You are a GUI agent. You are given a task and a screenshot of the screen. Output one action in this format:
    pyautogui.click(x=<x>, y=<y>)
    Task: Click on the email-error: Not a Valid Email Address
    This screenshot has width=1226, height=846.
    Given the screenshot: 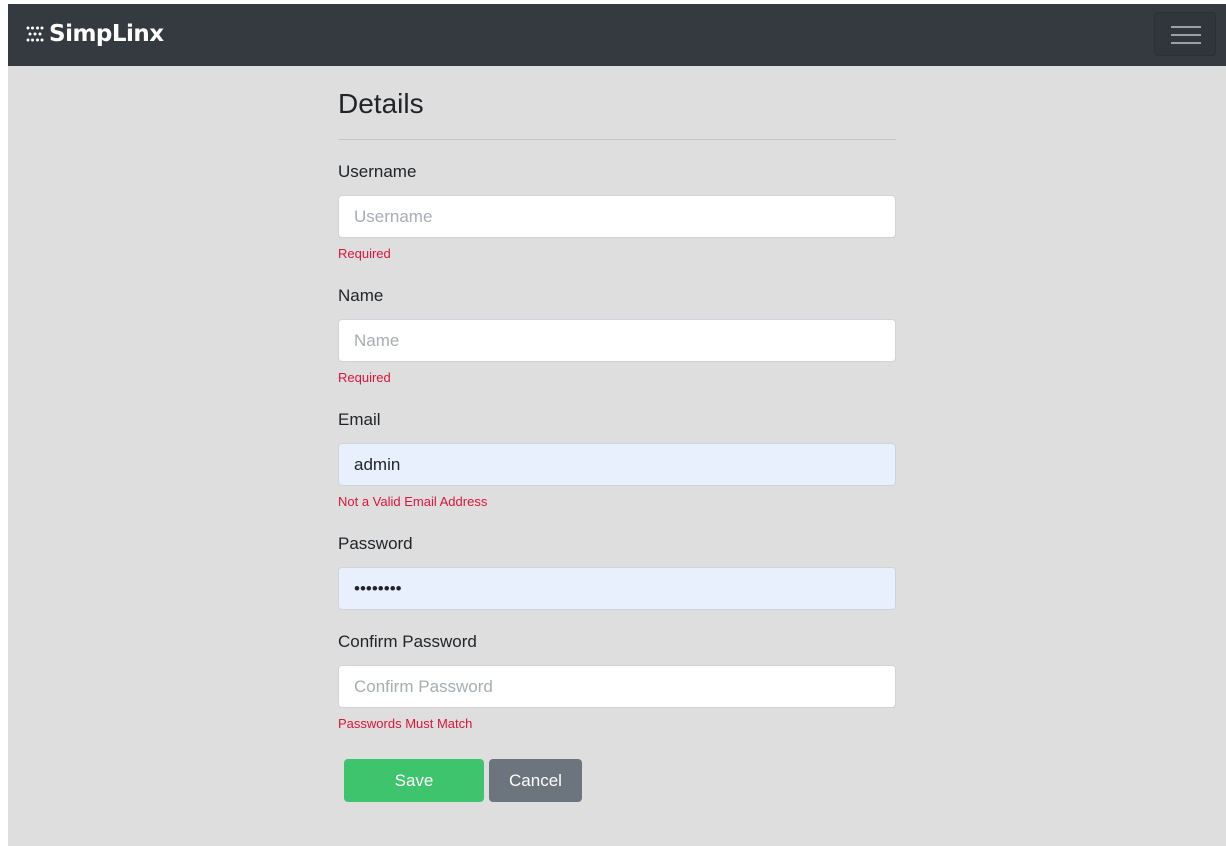 What is the action you would take?
    pyautogui.click(x=413, y=501)
    